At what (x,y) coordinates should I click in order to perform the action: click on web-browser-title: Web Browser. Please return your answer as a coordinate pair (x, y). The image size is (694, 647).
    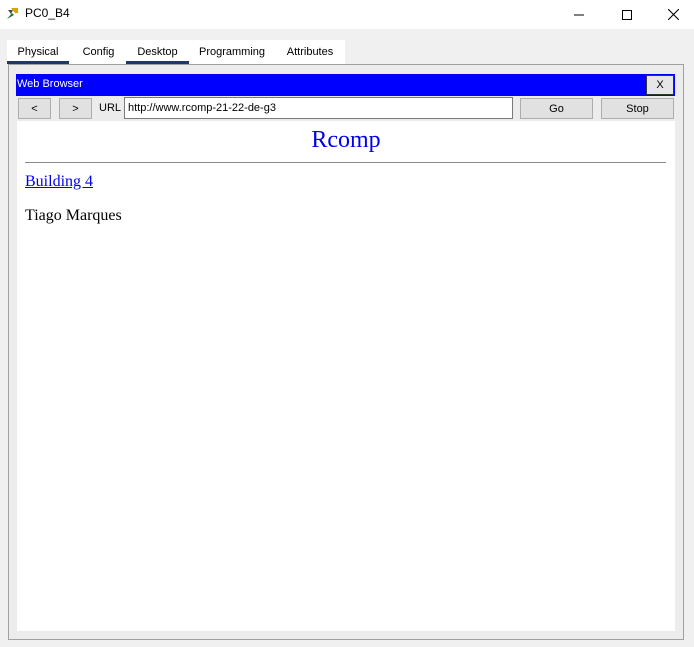
    Looking at the image, I should click on (50, 84).